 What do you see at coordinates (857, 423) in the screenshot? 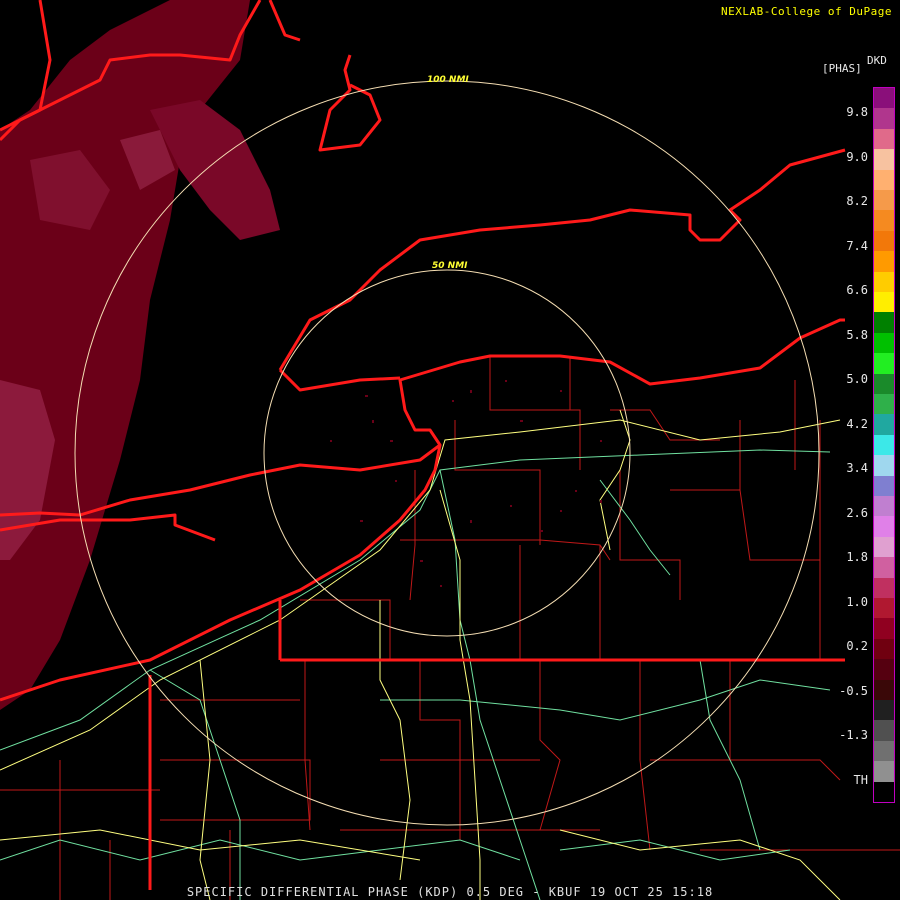
I see `color-scale-tick: 4.2` at bounding box center [857, 423].